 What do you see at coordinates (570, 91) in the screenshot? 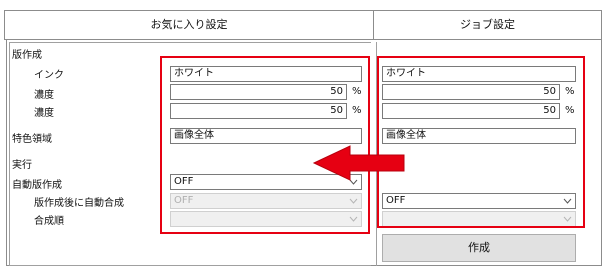
I see `job-density-1-unit: %` at bounding box center [570, 91].